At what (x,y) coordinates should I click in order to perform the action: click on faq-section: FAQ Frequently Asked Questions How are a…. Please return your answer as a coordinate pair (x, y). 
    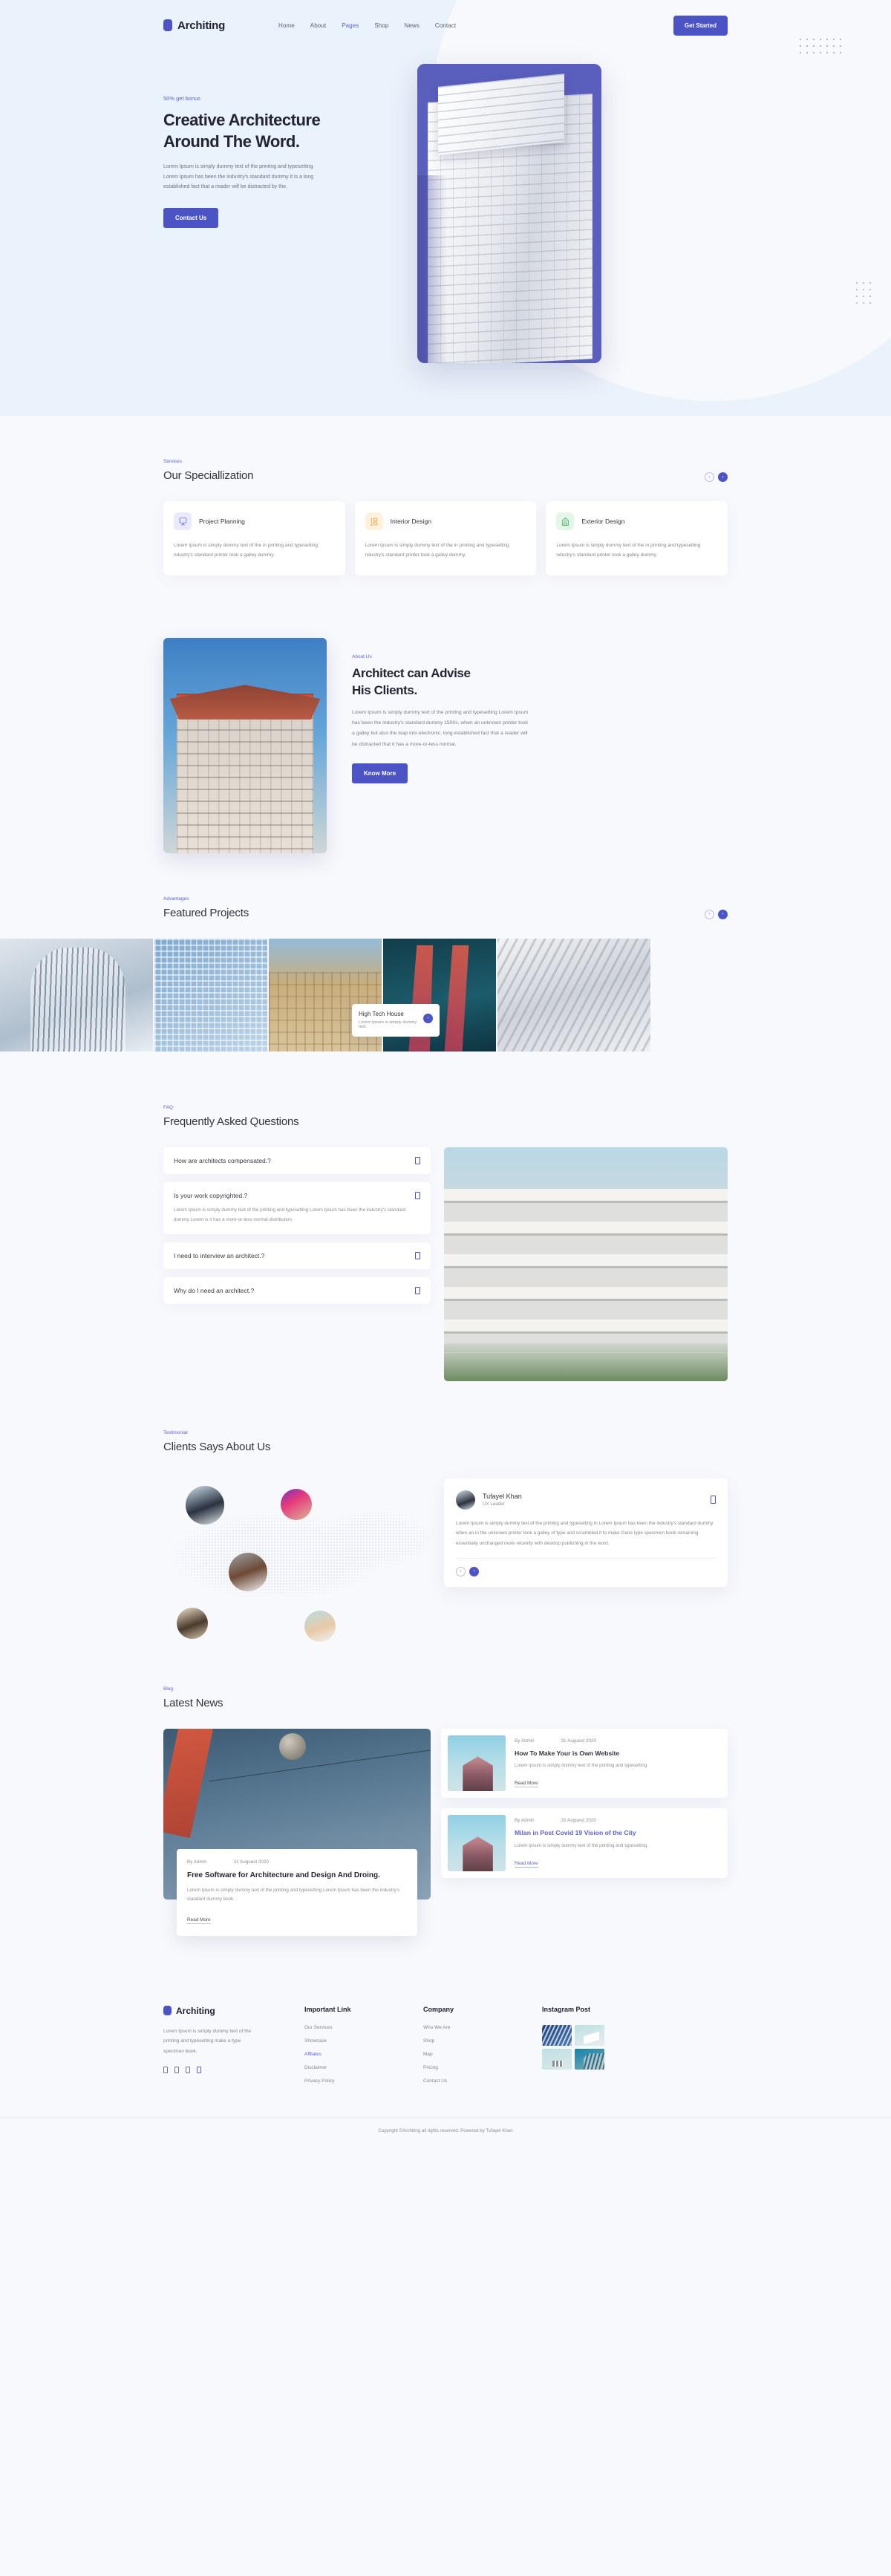
    Looking at the image, I should click on (446, 1216).